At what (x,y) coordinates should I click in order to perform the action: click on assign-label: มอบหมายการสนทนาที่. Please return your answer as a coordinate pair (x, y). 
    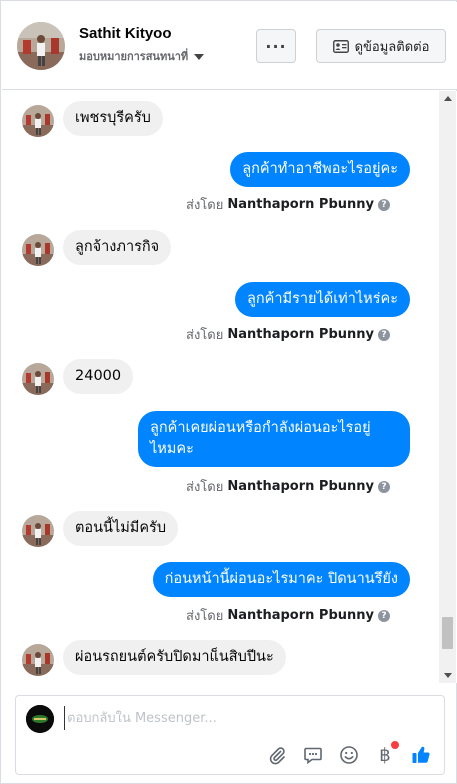
    Looking at the image, I should click on (134, 56).